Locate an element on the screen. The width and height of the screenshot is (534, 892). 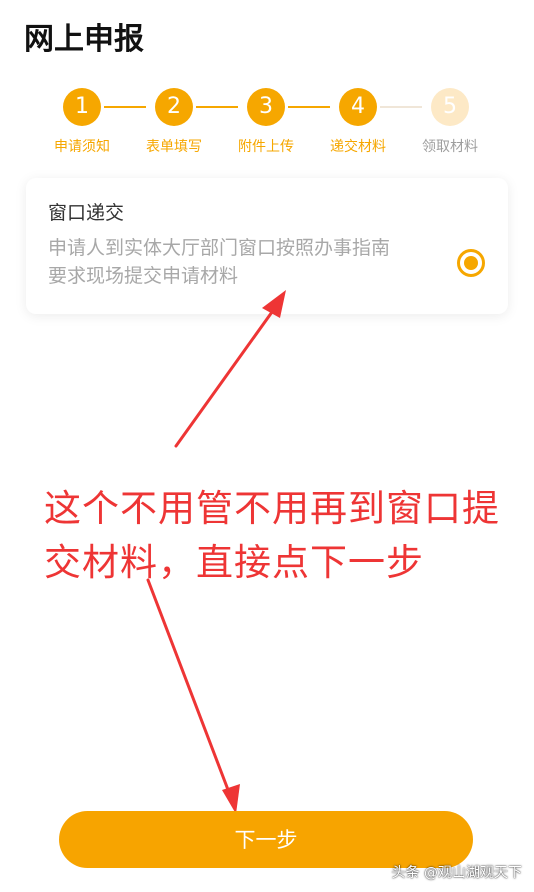
annotation-text: 这个不用管不用再到窗口提交材料，直接点下一步 is located at coordinates (272, 535).